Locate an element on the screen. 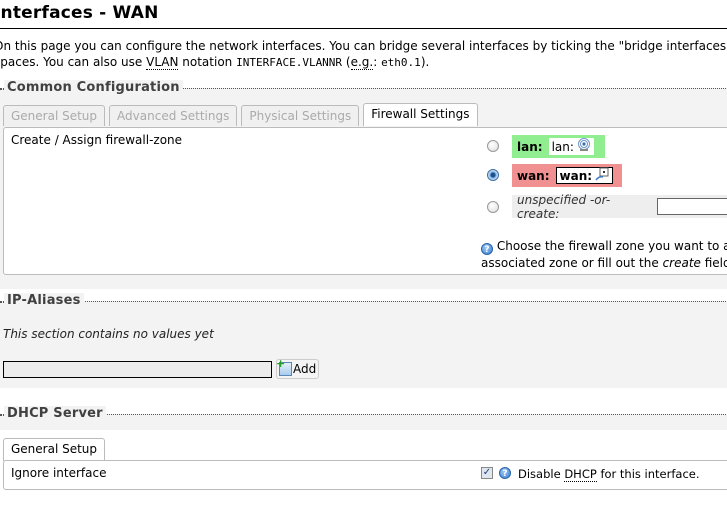 This screenshot has height=510, width=727. tab-general-setup: General Setup is located at coordinates (54, 115).